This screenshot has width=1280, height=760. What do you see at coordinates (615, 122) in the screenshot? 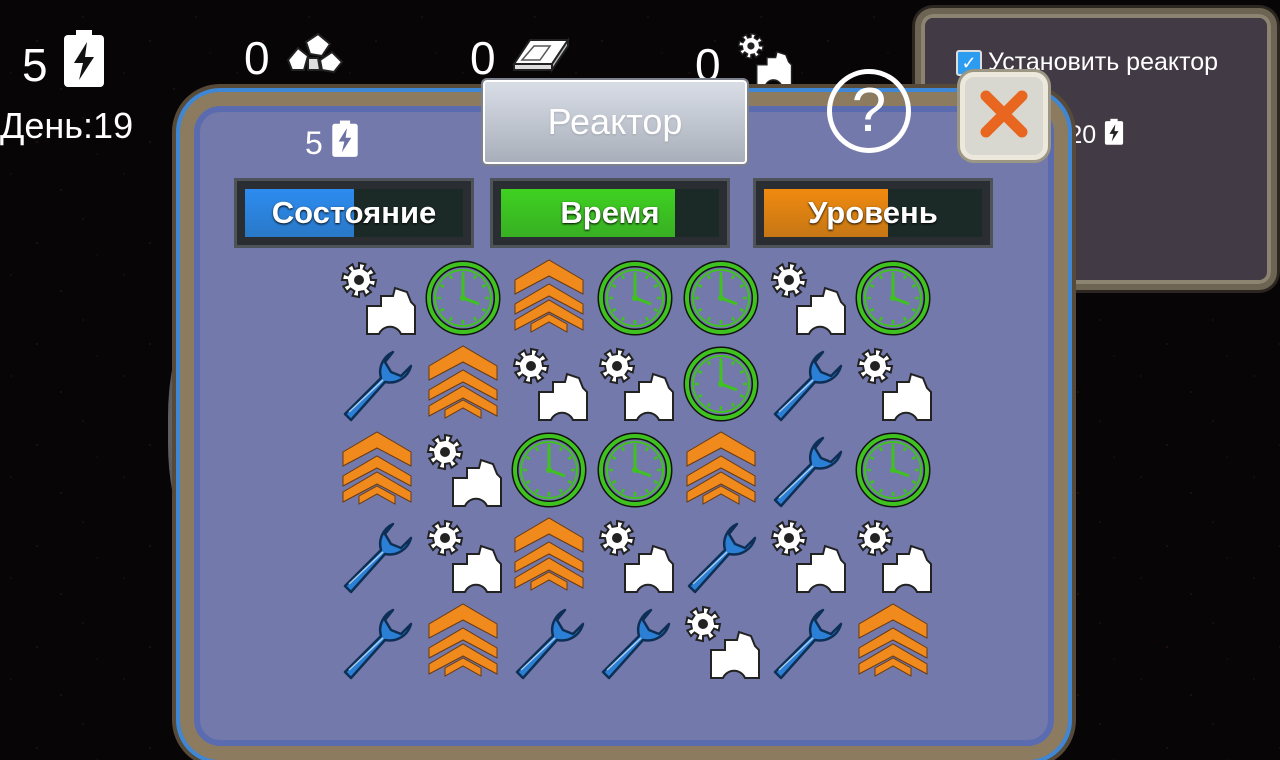
I see `reactor-title: Реактор` at bounding box center [615, 122].